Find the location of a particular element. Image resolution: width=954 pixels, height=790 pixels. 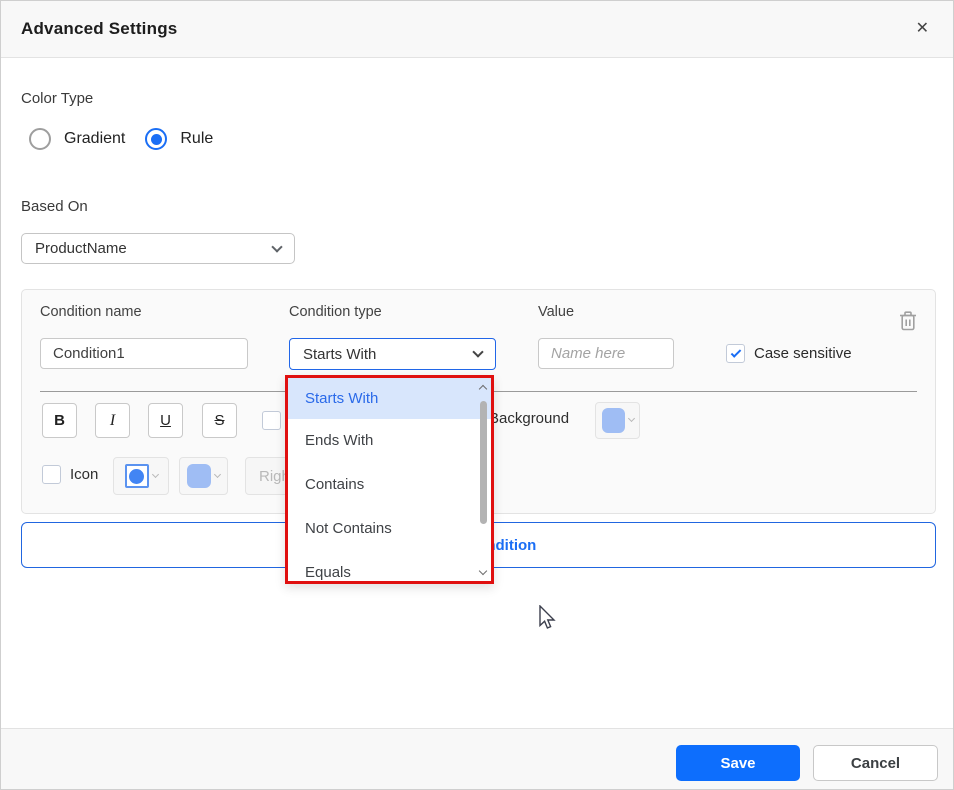

icon-color-picker is located at coordinates (203, 476).